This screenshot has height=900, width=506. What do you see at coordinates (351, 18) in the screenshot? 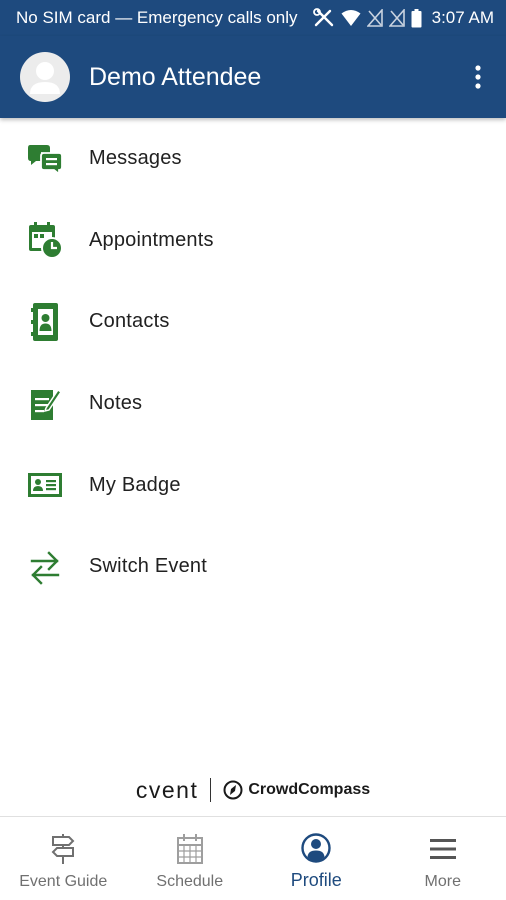
I see `wifi-icon` at bounding box center [351, 18].